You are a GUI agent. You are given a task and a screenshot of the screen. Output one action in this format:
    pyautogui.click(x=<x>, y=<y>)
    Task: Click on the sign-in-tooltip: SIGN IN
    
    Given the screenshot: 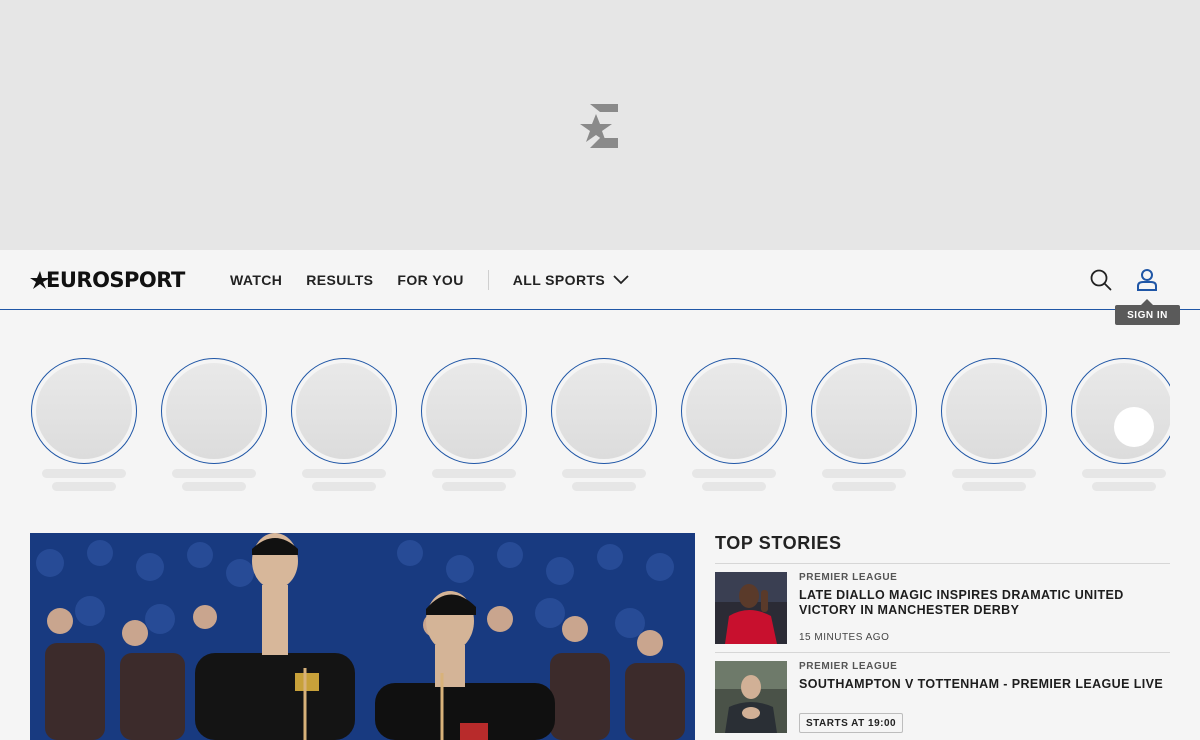 What is the action you would take?
    pyautogui.click(x=1147, y=312)
    